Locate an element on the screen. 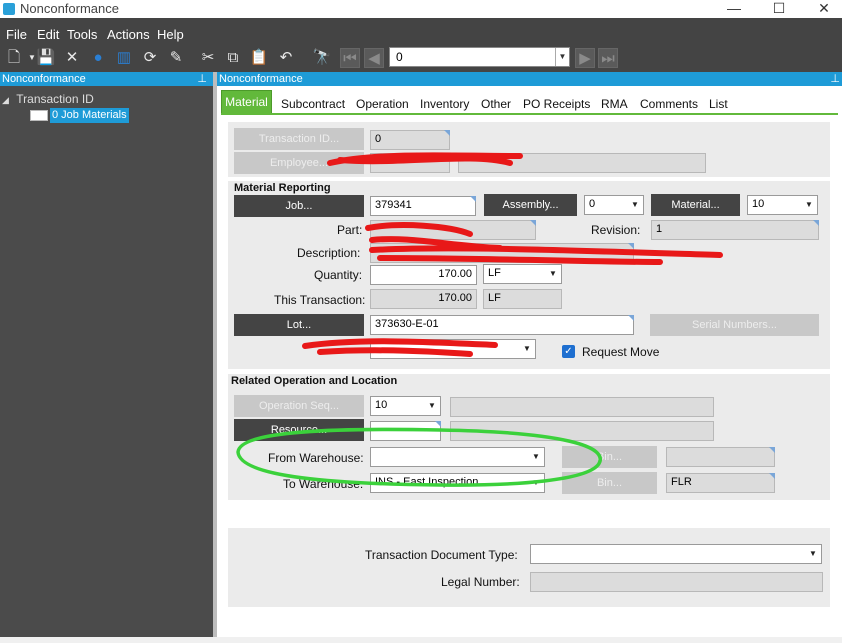 The width and height of the screenshot is (842, 643). legal-number-field is located at coordinates (676, 582).